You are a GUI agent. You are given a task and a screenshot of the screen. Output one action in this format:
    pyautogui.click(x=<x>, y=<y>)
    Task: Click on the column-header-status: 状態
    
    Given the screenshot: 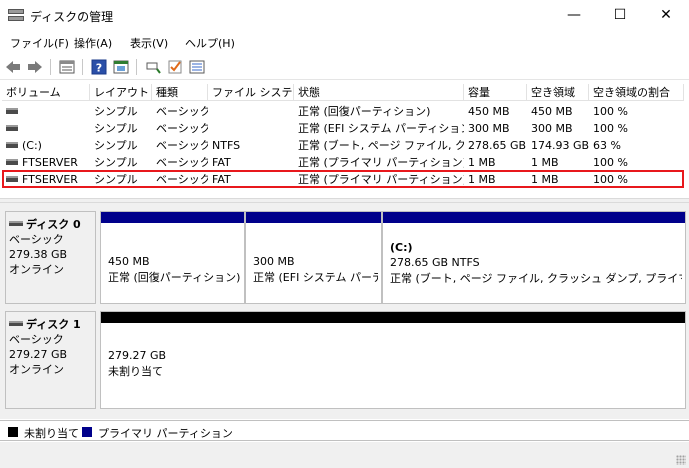 What is the action you would take?
    pyautogui.click(x=379, y=92)
    